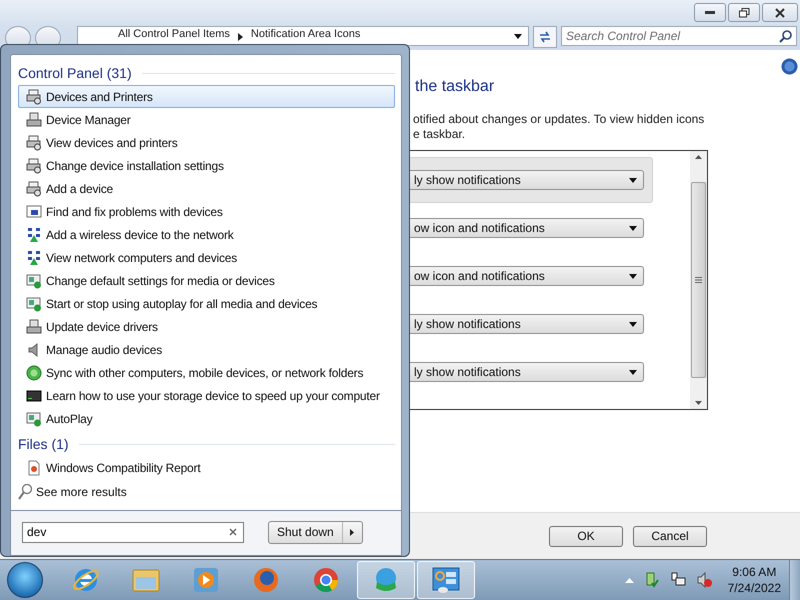  I want to click on close-icon, so click(780, 13).